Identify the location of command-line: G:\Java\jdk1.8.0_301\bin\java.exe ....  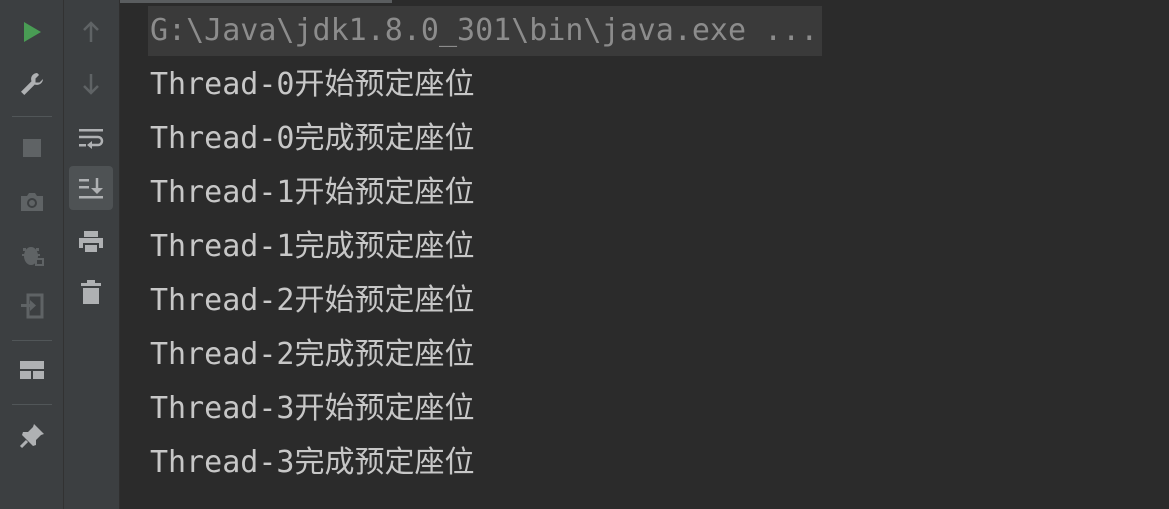
(485, 31).